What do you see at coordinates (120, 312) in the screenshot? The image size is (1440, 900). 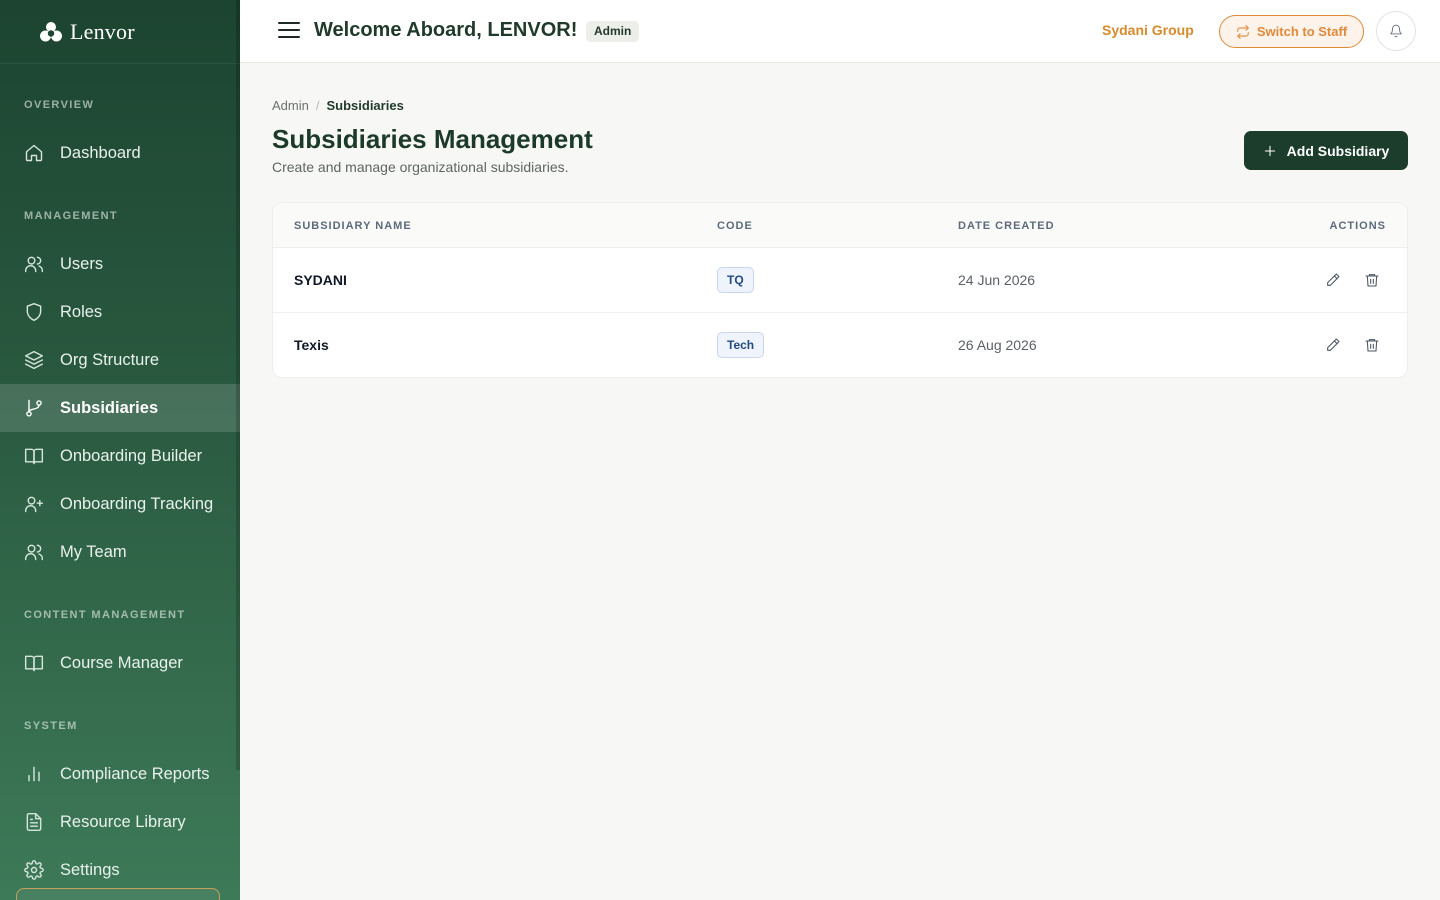 I see `sidebar-item-roles: Roles` at bounding box center [120, 312].